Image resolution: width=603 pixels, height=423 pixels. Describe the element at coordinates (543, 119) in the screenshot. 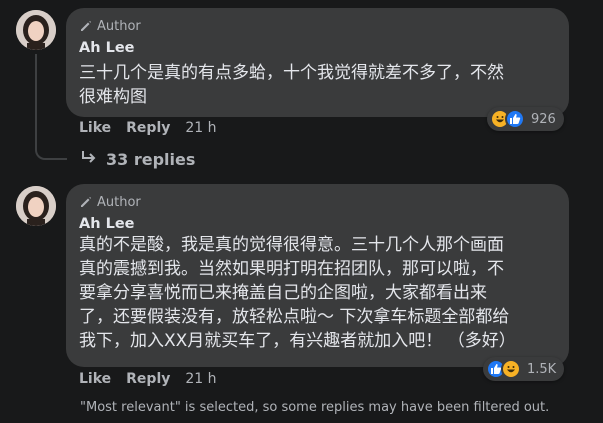

I see `reaction-count: 926` at that location.